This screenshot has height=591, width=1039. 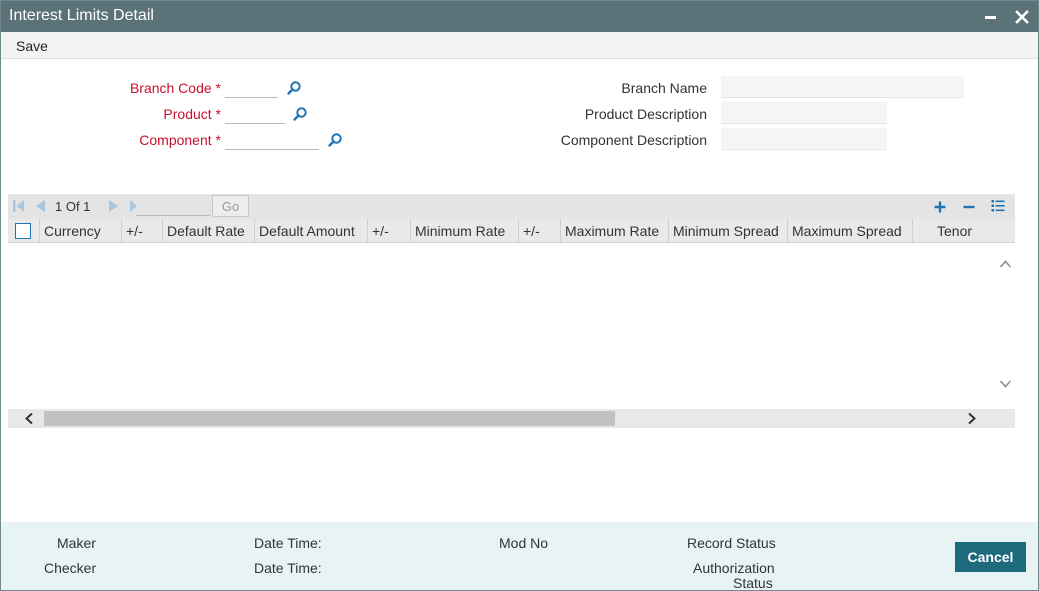 I want to click on first-page-icon, so click(x=19, y=206).